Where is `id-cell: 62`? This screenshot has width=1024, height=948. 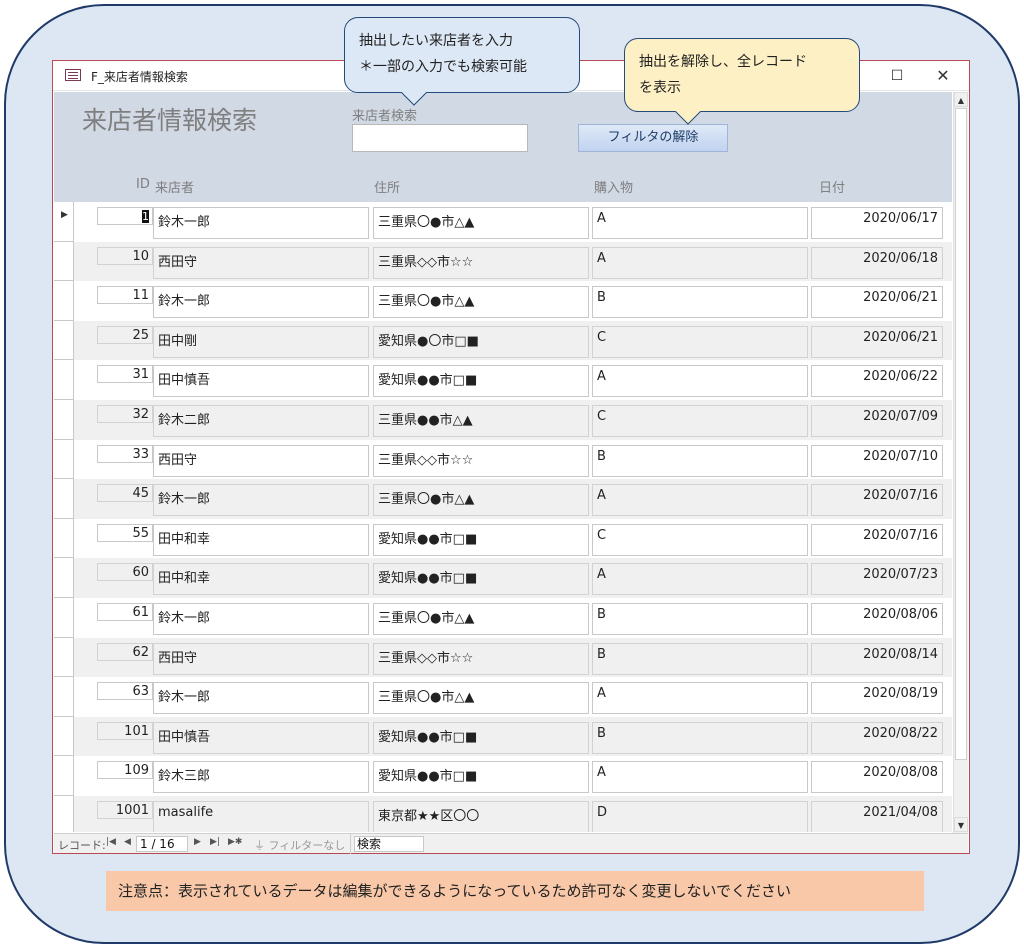
id-cell: 62 is located at coordinates (125, 651).